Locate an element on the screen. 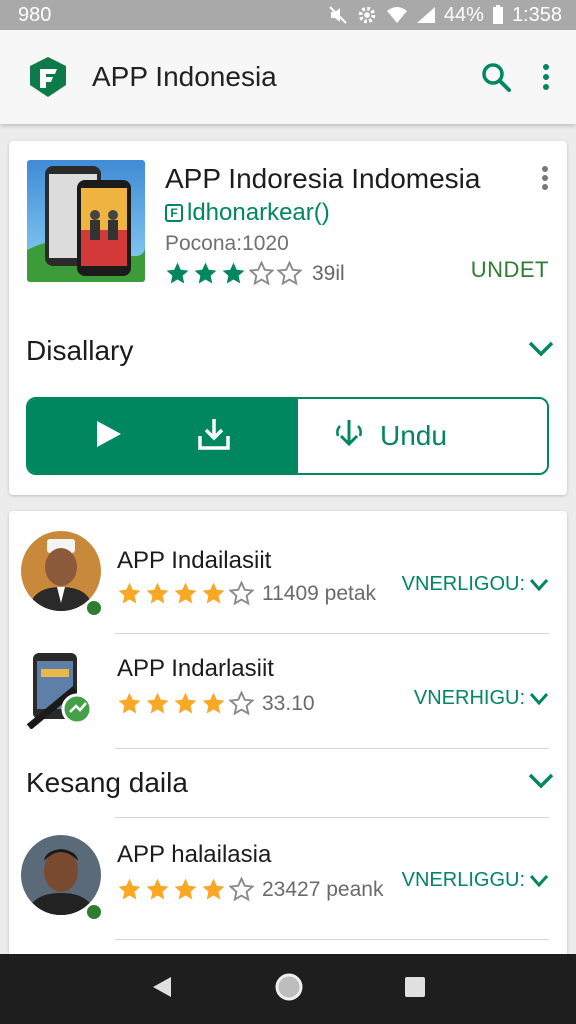 The image size is (576, 1024). action-bar: Undu is located at coordinates (287, 436).